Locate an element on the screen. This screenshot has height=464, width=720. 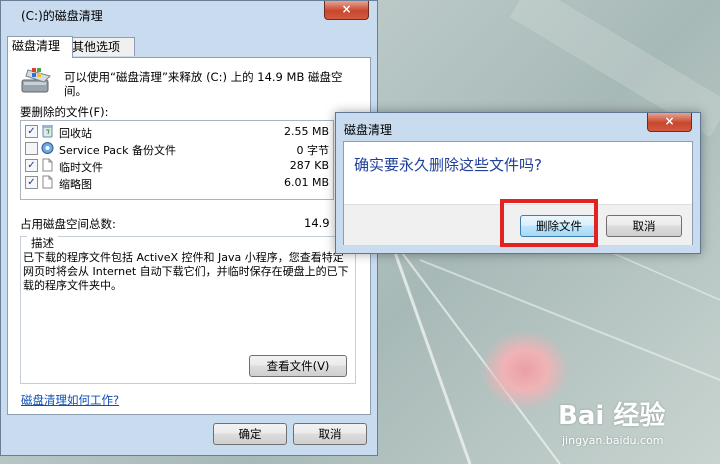
close-button: × is located at coordinates (346, 10).